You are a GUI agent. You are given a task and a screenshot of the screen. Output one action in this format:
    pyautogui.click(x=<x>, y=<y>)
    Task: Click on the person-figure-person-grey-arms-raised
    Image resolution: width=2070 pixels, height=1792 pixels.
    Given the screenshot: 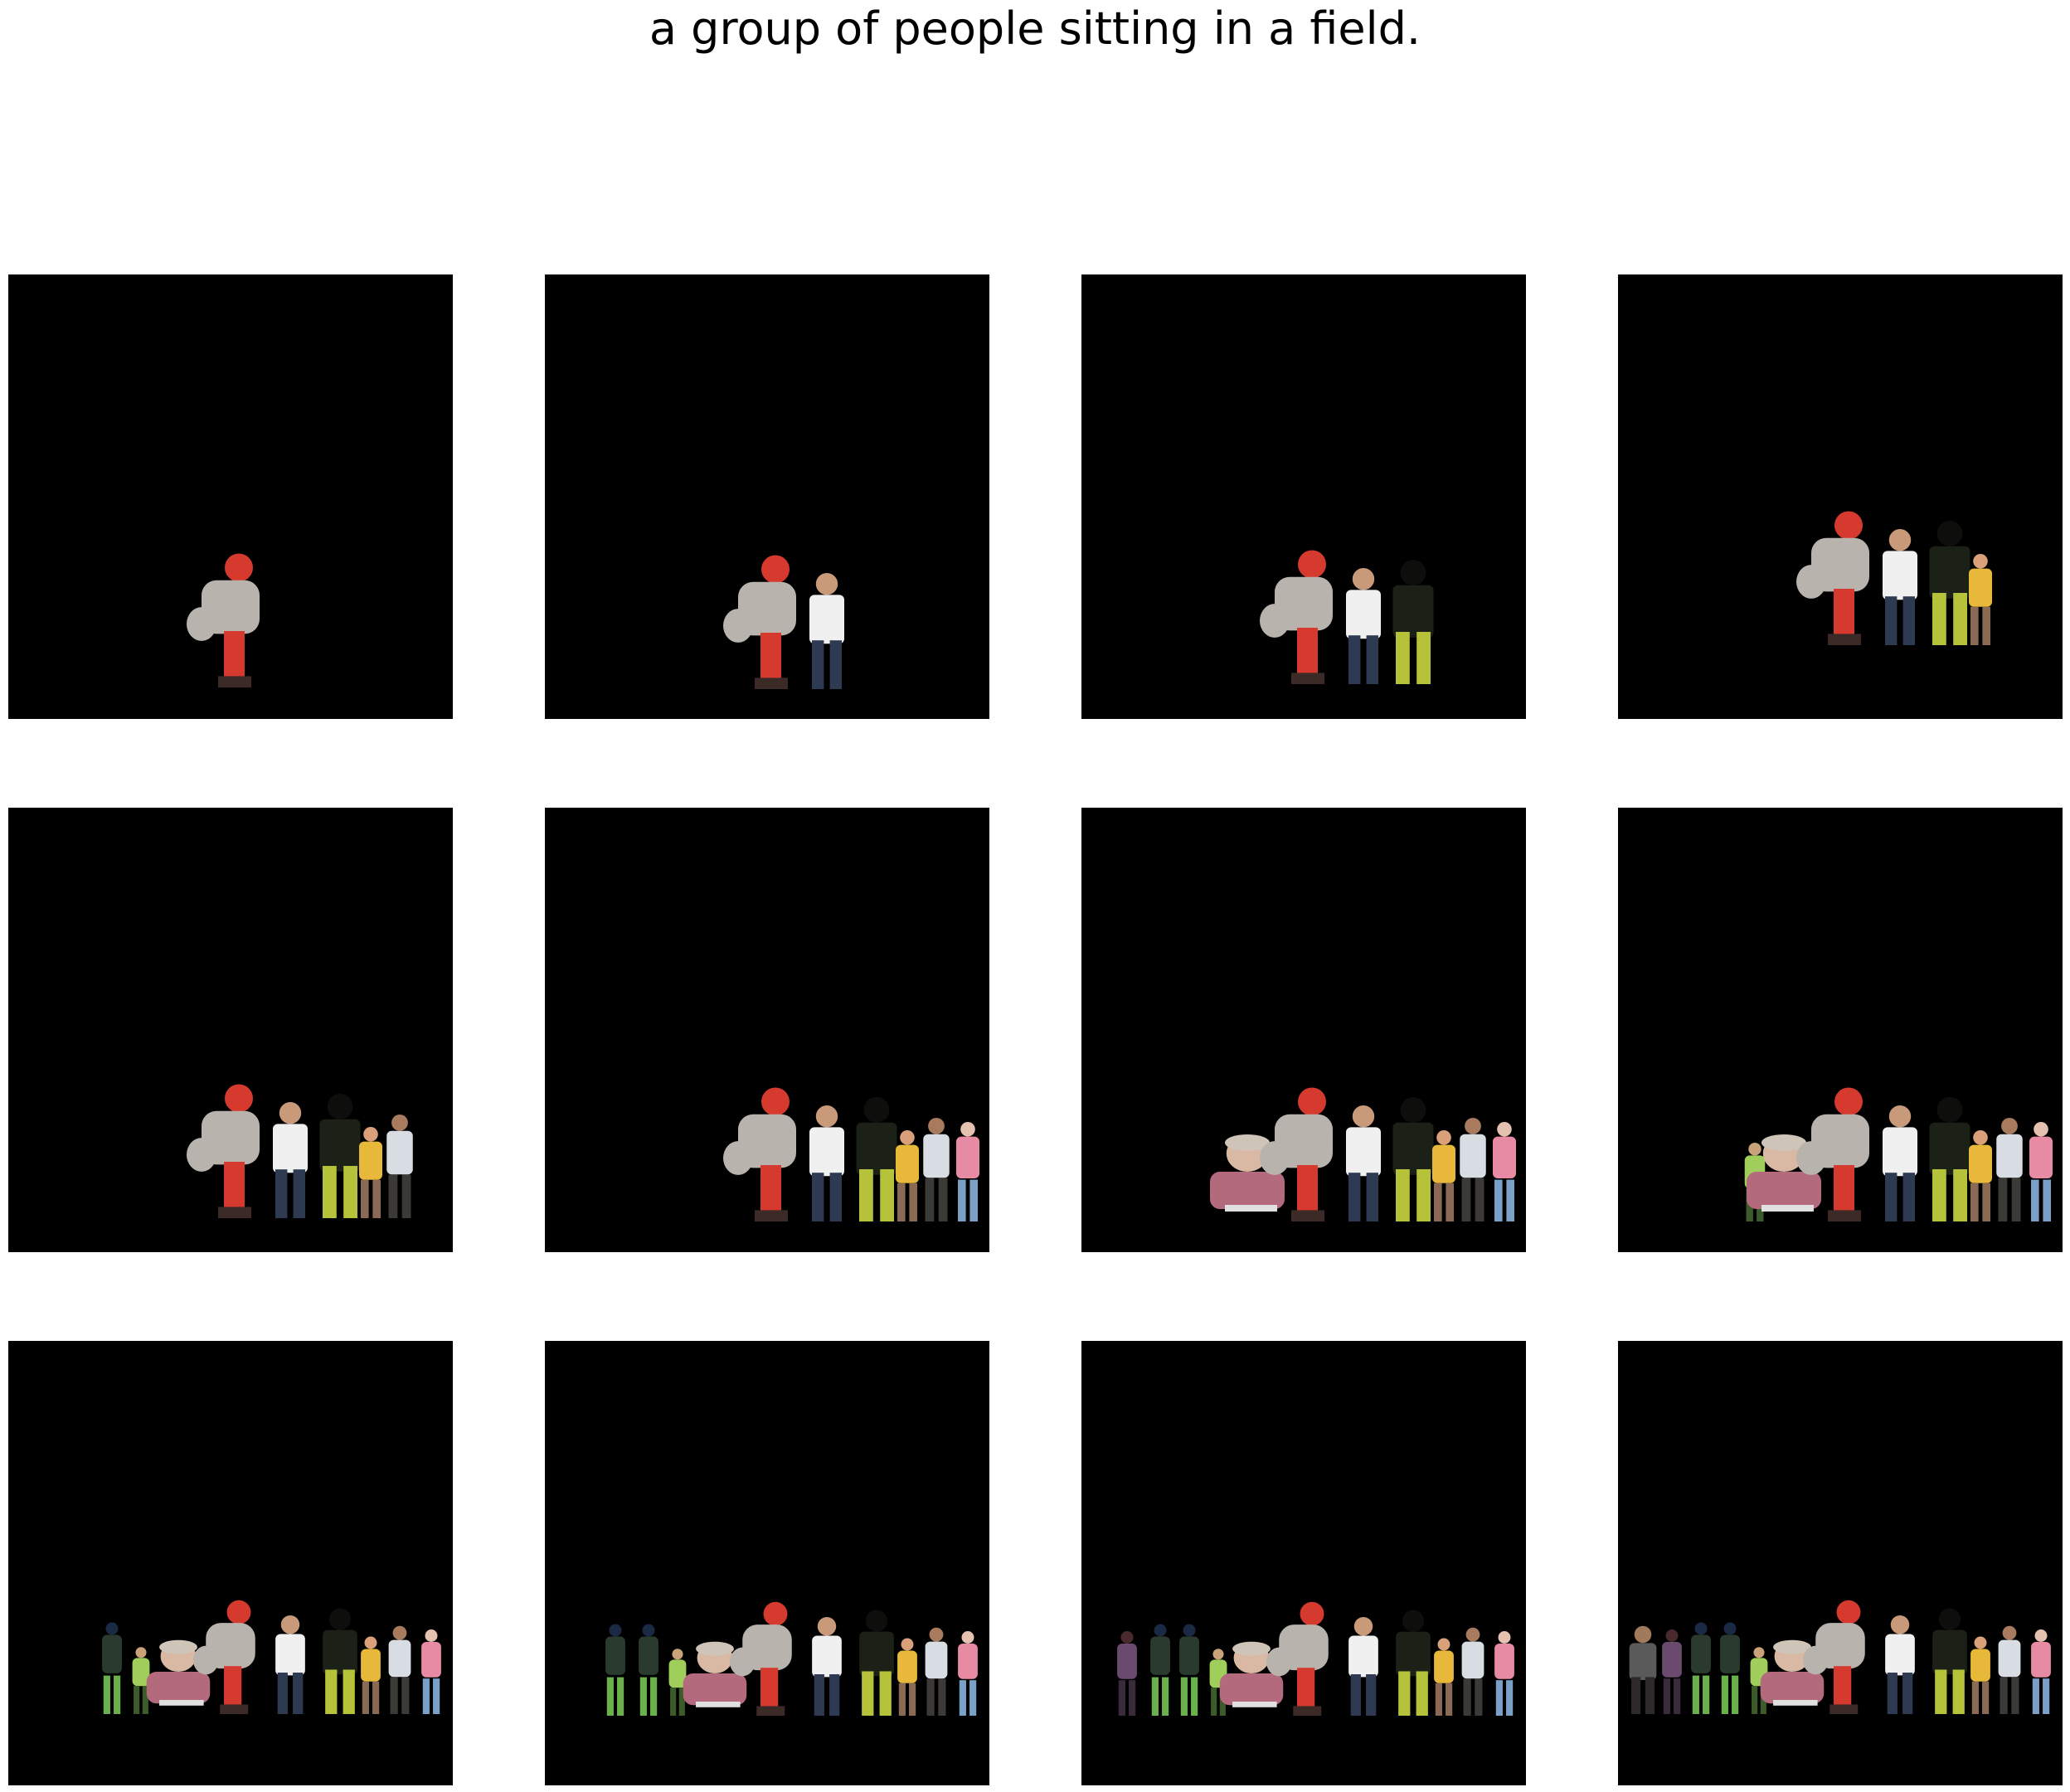 What is the action you would take?
    pyautogui.click(x=1643, y=1669)
    